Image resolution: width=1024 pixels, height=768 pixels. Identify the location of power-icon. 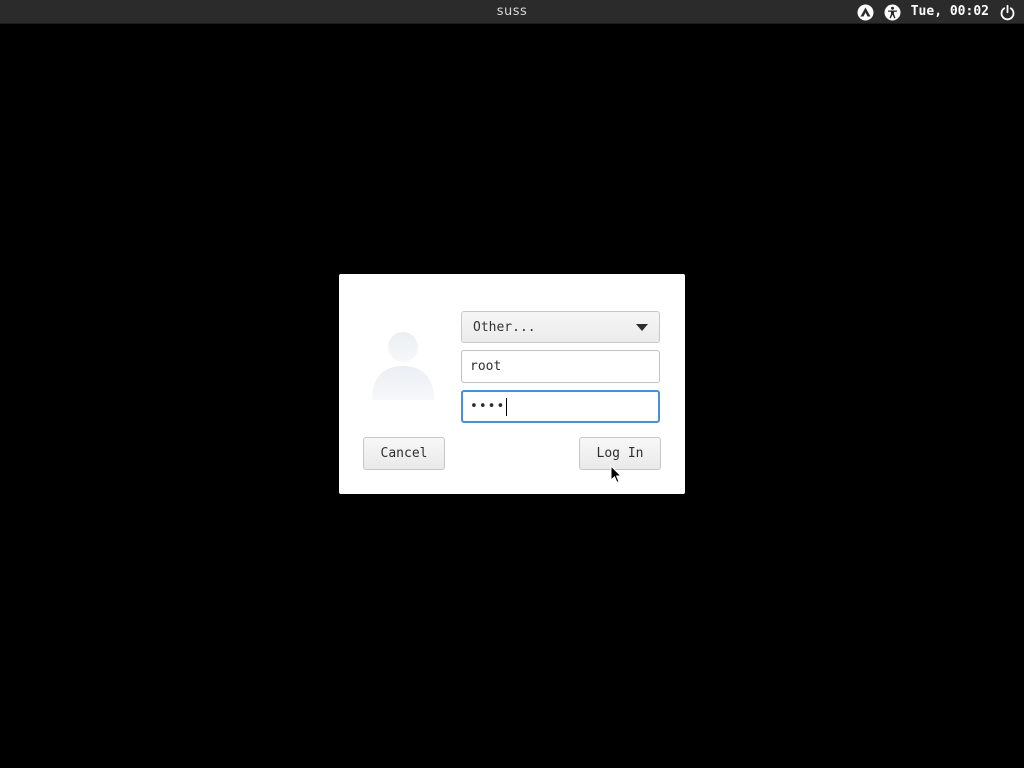
(1007, 12).